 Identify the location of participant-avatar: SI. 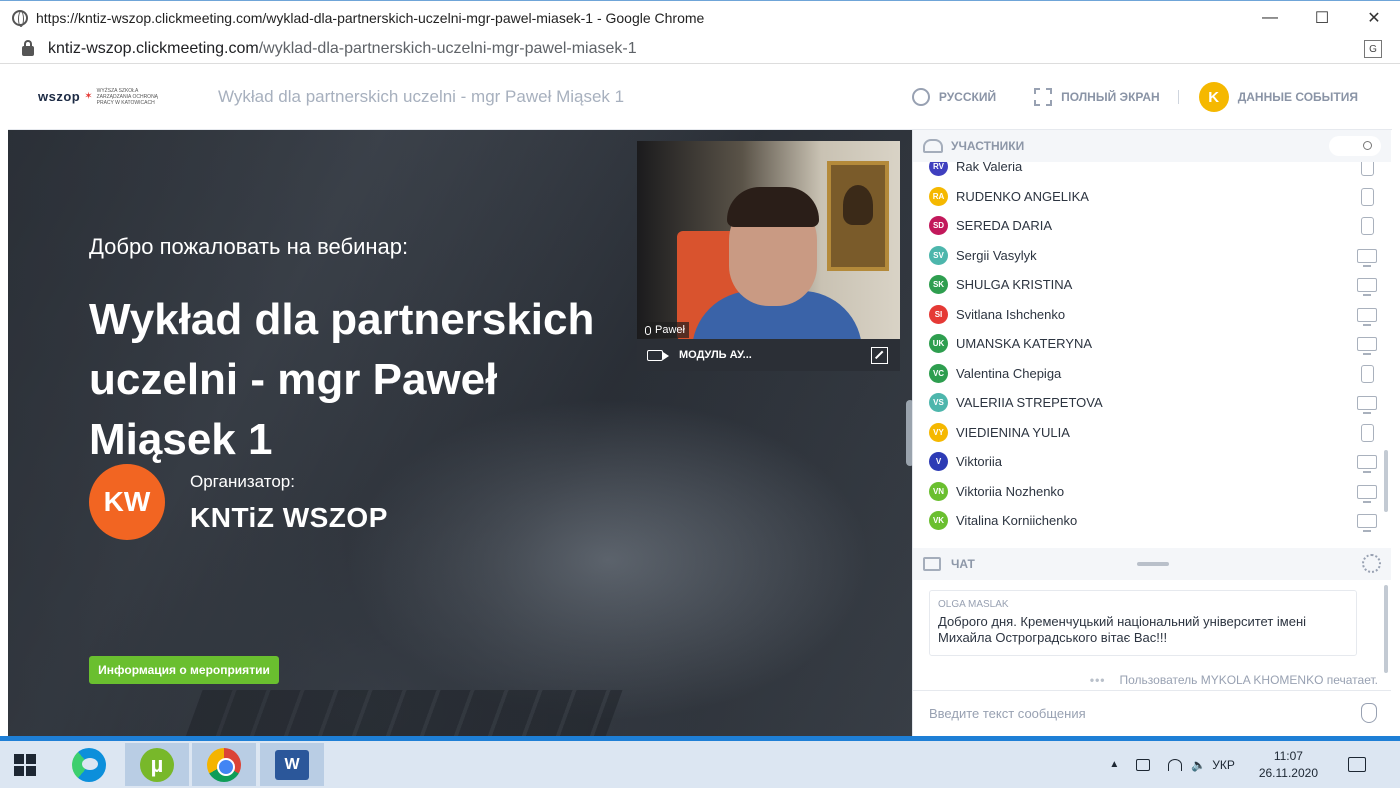
(938, 314).